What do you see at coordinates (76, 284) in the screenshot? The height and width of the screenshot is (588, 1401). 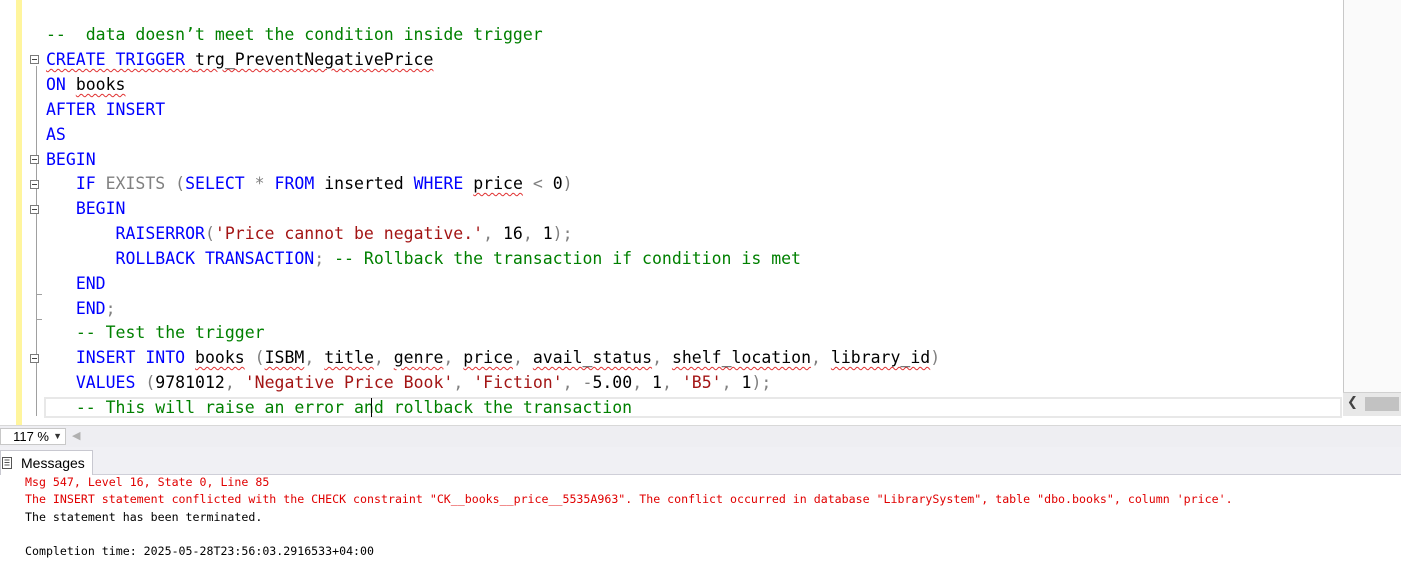 I see `code-line: END` at bounding box center [76, 284].